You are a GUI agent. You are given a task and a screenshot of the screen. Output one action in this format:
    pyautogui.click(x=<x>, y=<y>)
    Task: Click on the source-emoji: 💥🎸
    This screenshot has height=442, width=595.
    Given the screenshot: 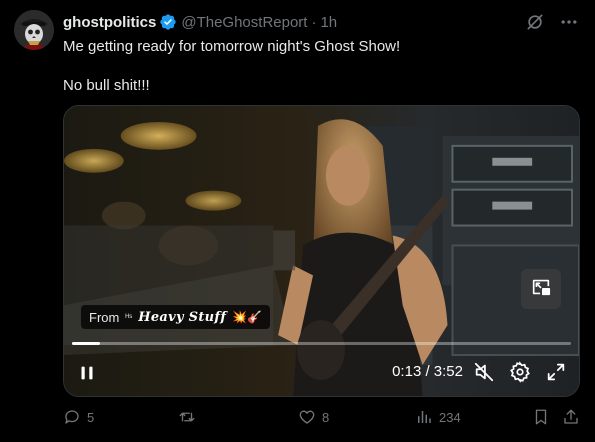 What is the action you would take?
    pyautogui.click(x=247, y=317)
    